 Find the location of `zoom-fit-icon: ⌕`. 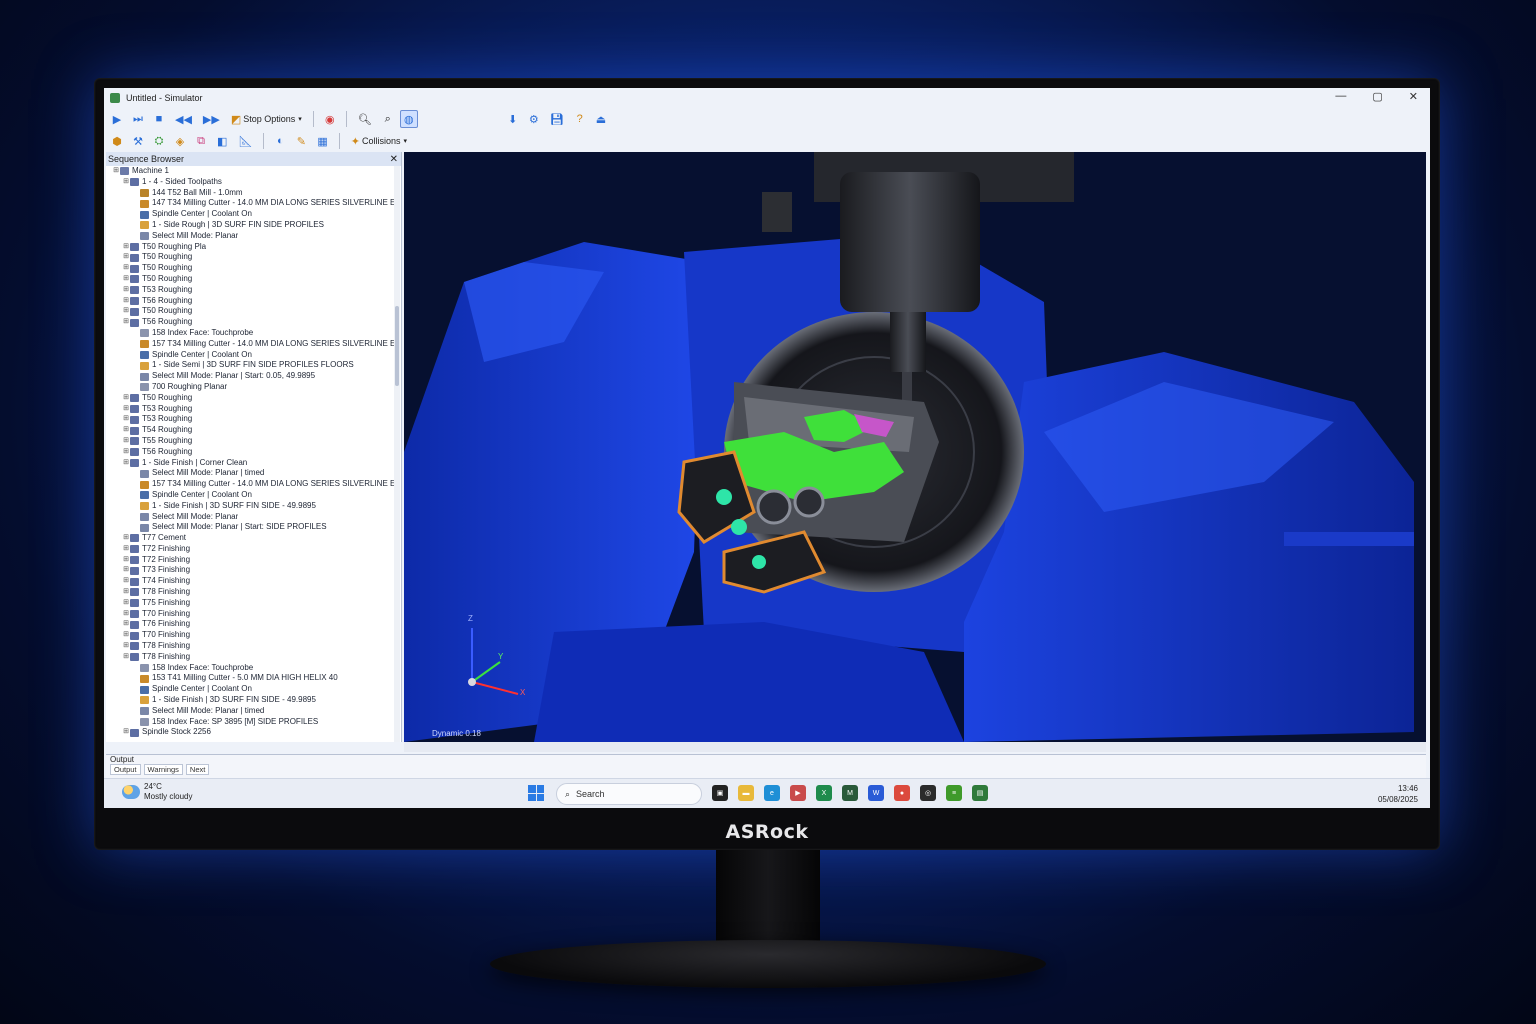

zoom-fit-icon: ⌕ is located at coordinates (388, 119).